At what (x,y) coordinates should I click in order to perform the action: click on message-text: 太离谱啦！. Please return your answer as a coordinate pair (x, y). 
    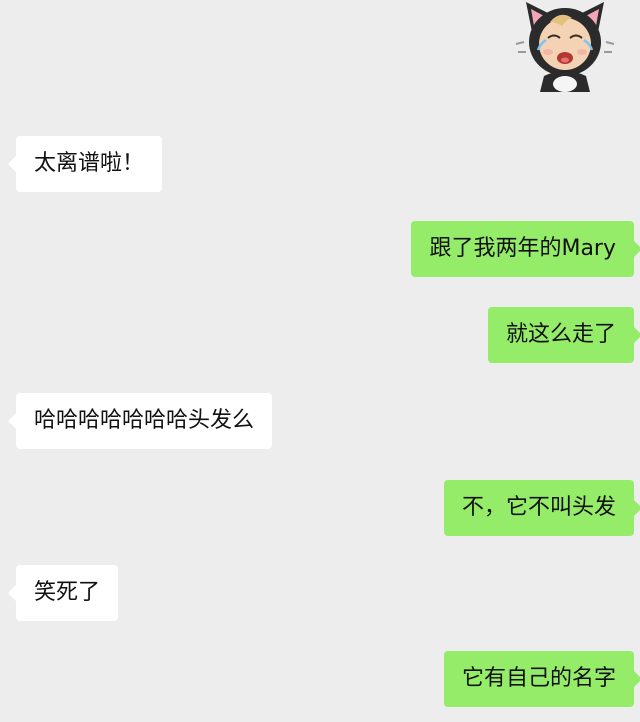
    Looking at the image, I should click on (89, 163).